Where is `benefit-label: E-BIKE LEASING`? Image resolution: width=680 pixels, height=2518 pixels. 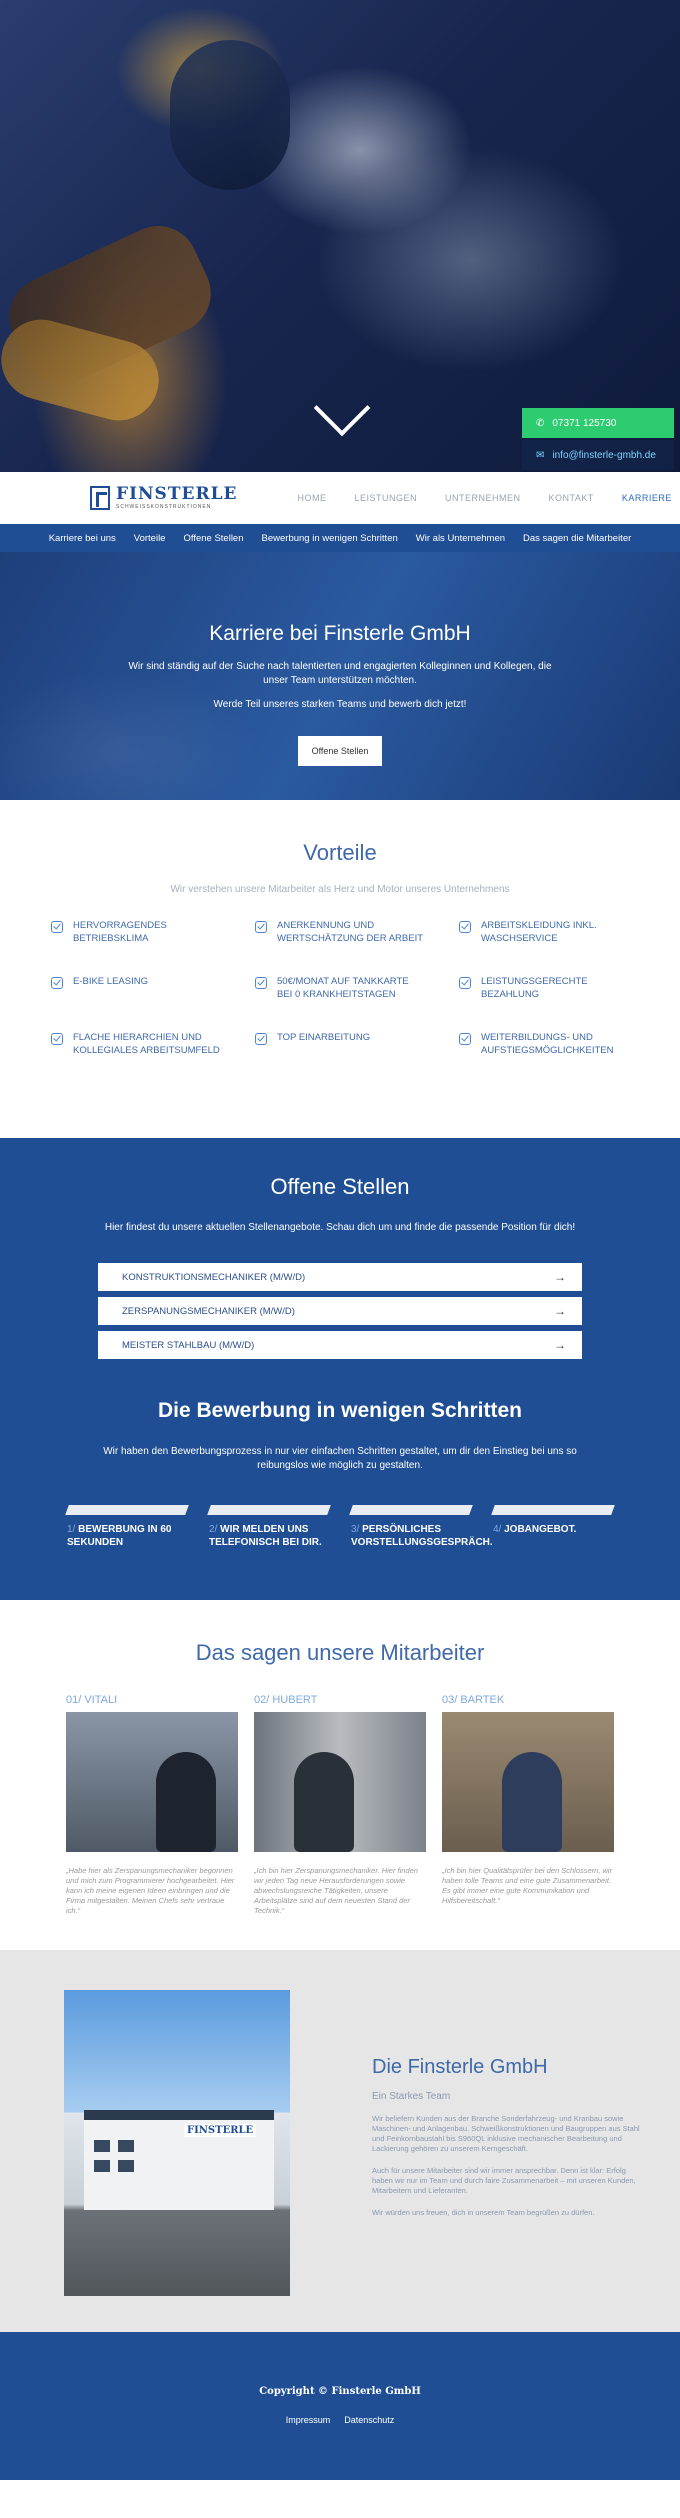 benefit-label: E-BIKE LEASING is located at coordinates (110, 981).